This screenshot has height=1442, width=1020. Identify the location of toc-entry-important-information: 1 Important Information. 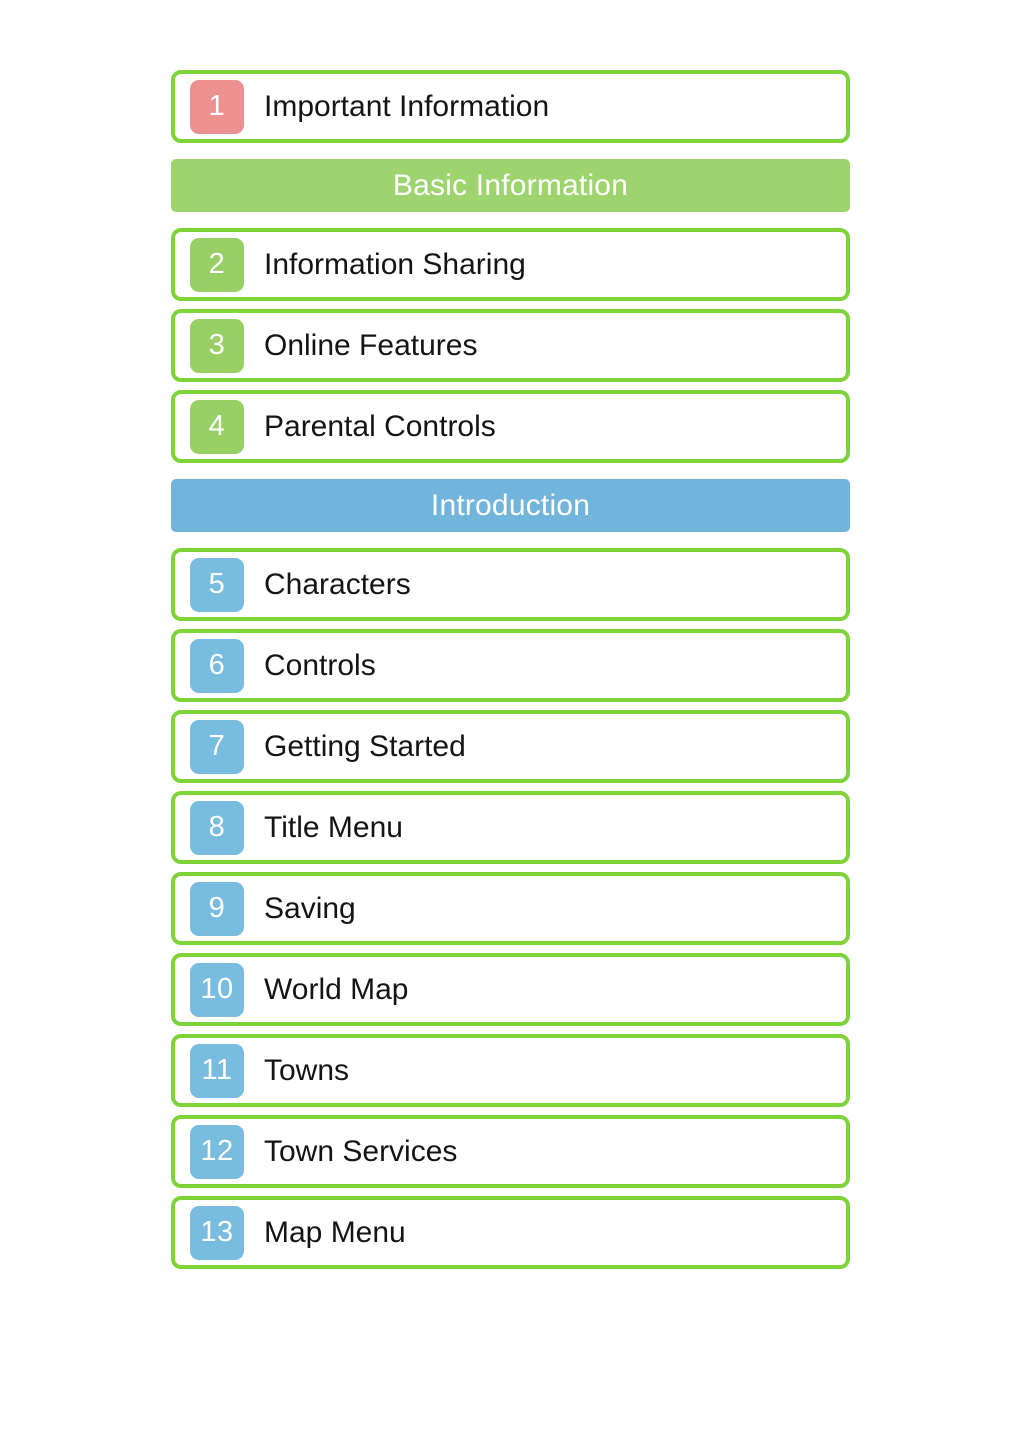
(510, 106).